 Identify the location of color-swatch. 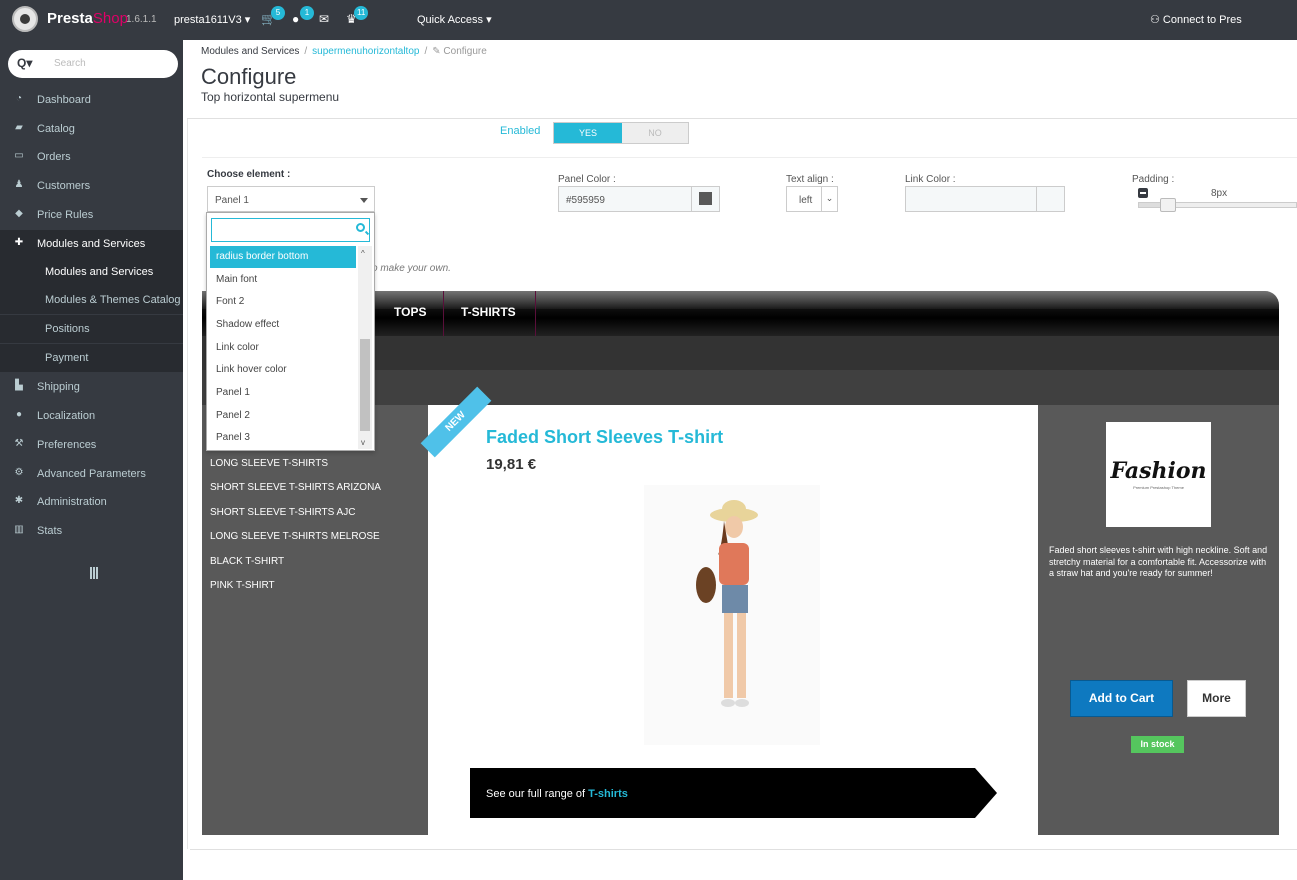
(705, 198).